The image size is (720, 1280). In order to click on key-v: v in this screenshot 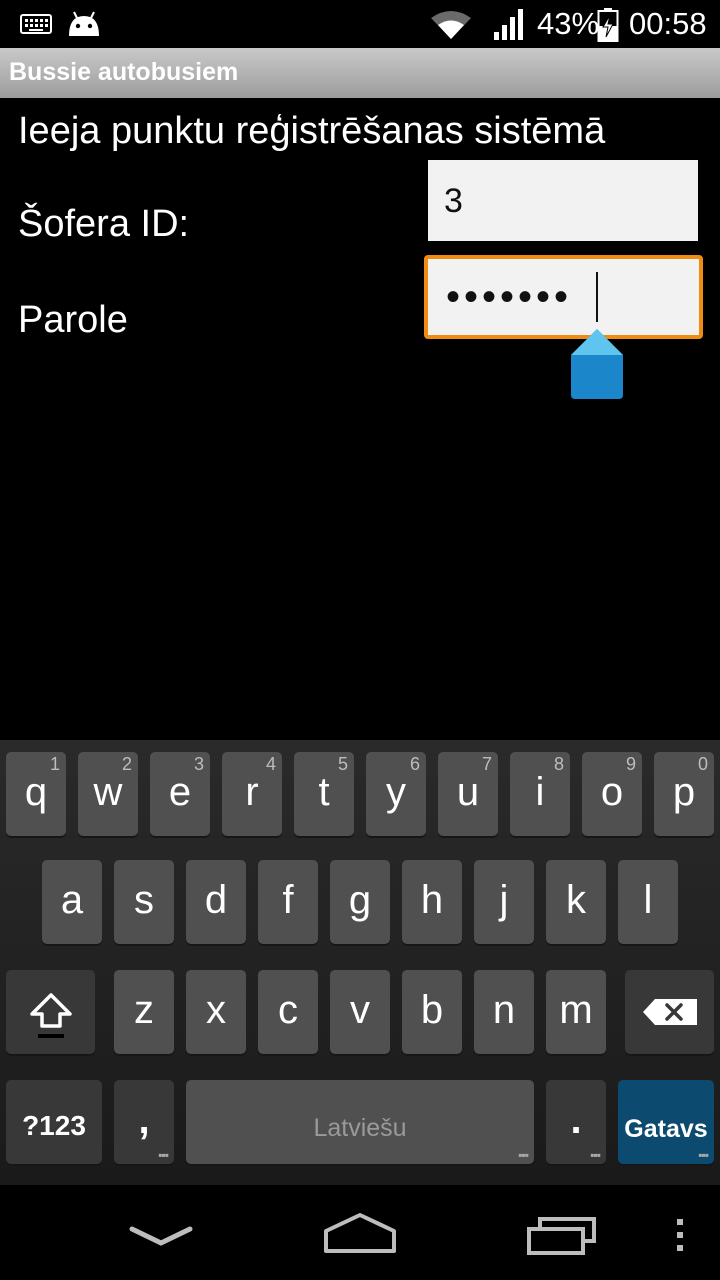, I will do `click(360, 1012)`.